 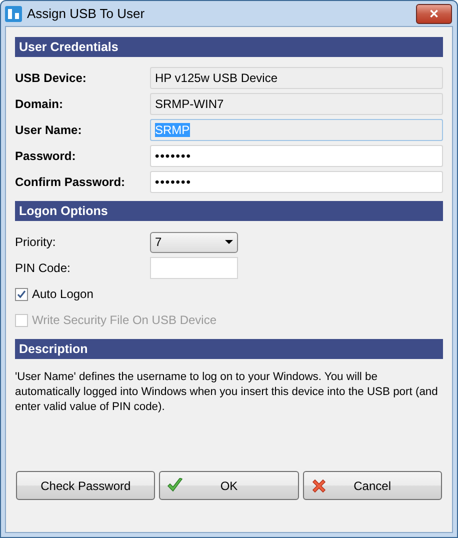 What do you see at coordinates (296, 104) in the screenshot?
I see `text-field: SRMP-WIN7` at bounding box center [296, 104].